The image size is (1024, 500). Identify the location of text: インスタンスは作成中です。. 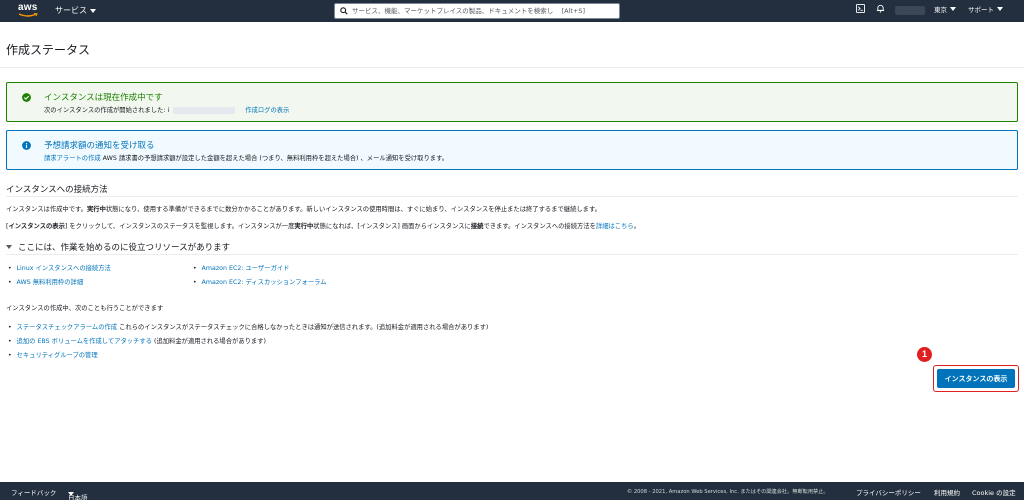
(46, 209).